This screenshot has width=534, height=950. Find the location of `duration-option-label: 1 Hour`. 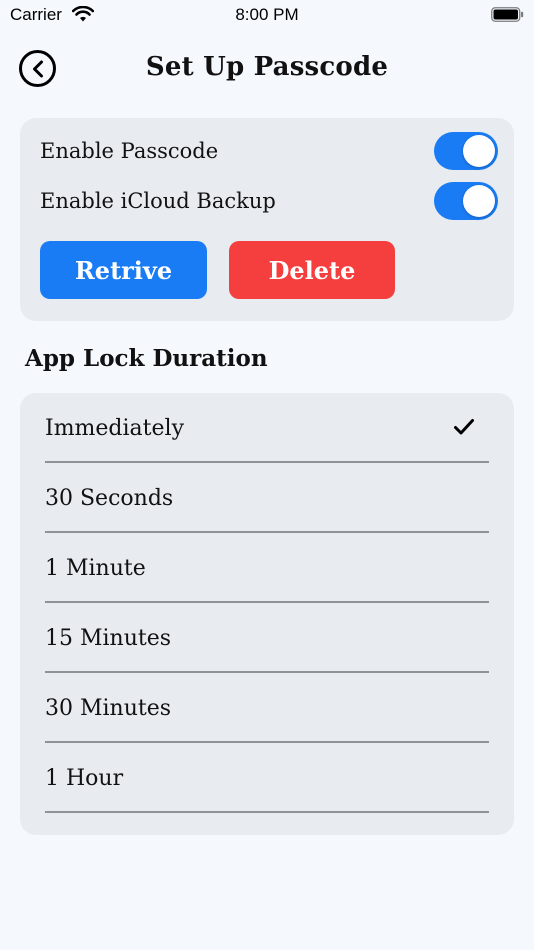

duration-option-label: 1 Hour is located at coordinates (84, 778).